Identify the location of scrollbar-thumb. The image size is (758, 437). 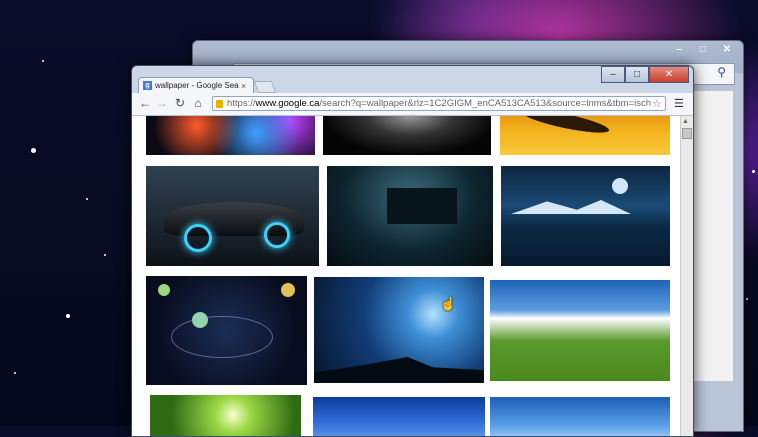
(687, 133).